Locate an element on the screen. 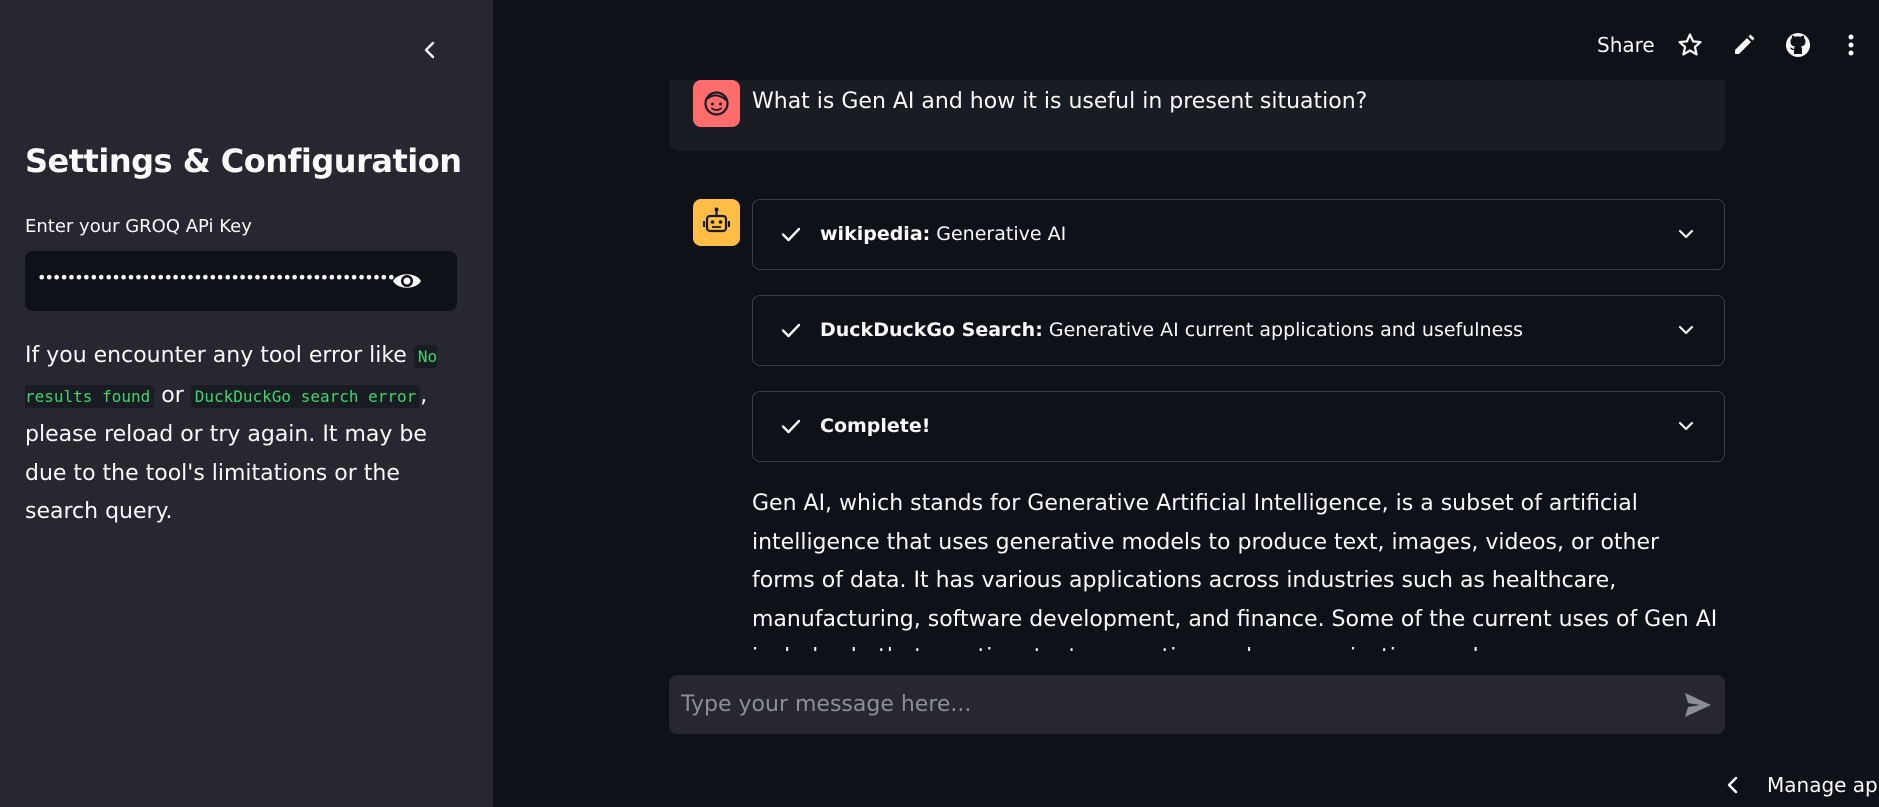  user-avatar is located at coordinates (716, 103).